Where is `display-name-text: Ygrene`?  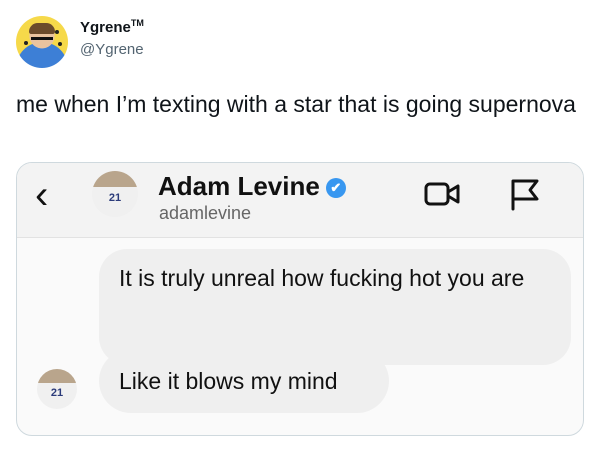 display-name-text: Ygrene is located at coordinates (105, 27).